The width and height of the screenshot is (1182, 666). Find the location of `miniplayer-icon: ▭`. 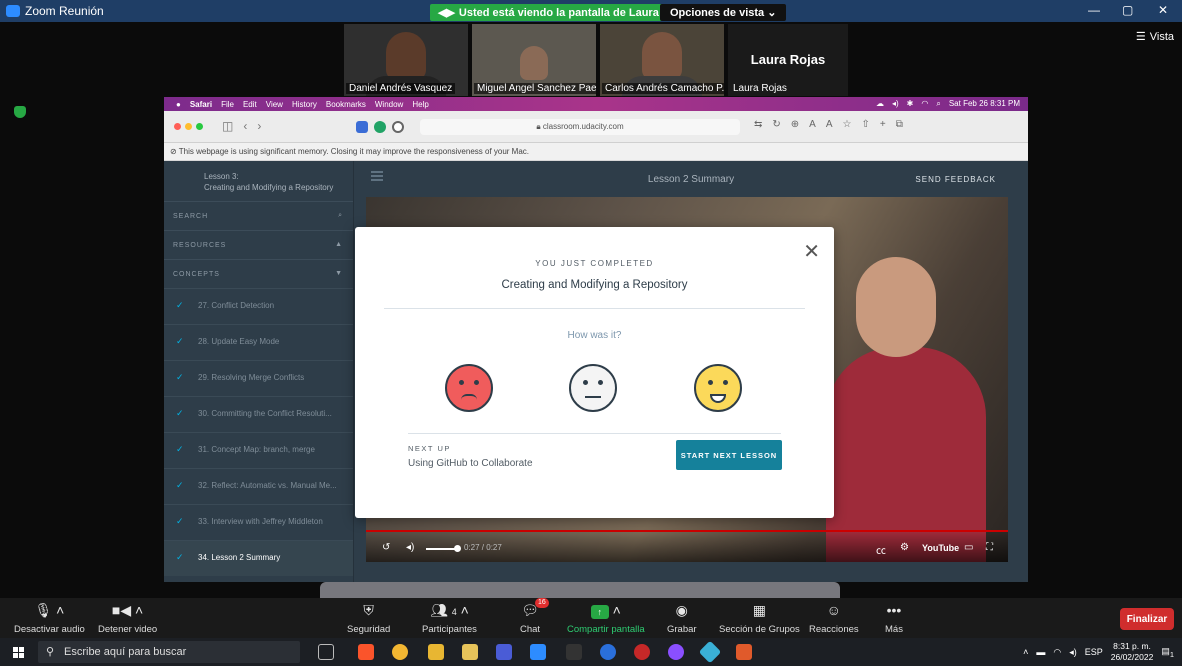

miniplayer-icon: ▭ is located at coordinates (968, 547).